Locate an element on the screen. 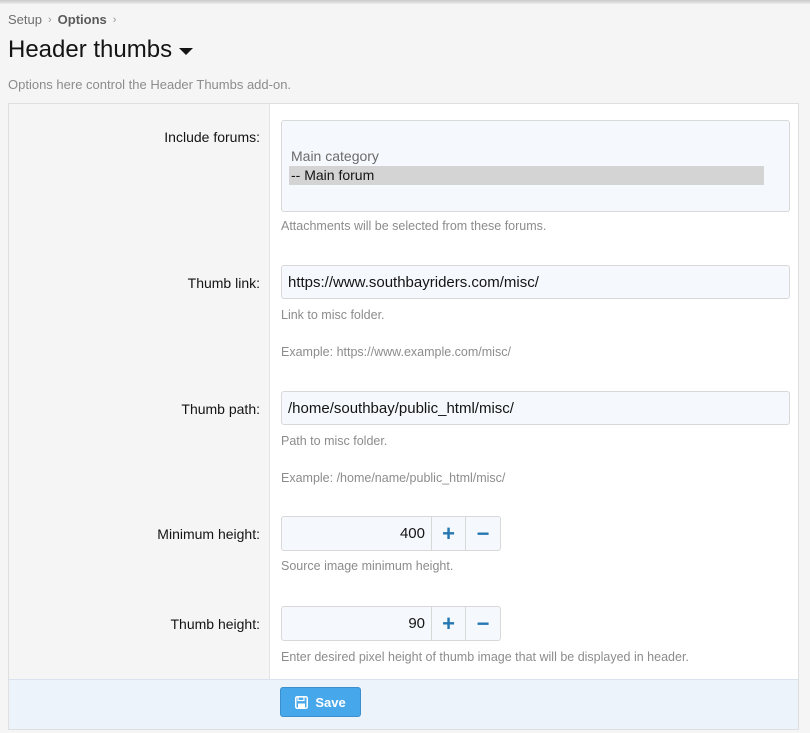 The width and height of the screenshot is (810, 733). thumb-height-plus-icon: + is located at coordinates (449, 623).